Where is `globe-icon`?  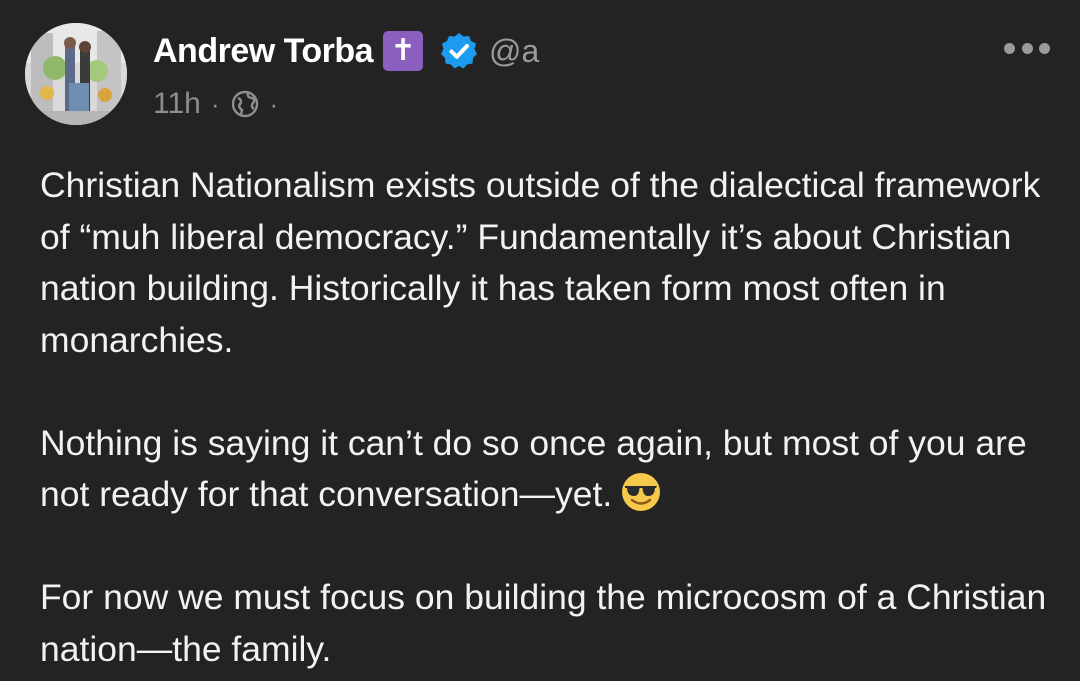
globe-icon is located at coordinates (244, 104).